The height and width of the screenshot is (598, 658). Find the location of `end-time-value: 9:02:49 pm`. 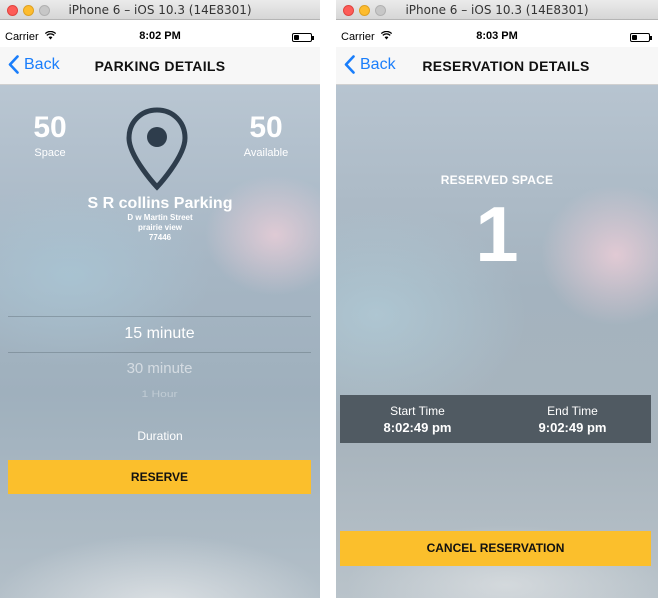

end-time-value: 9:02:49 pm is located at coordinates (572, 427).